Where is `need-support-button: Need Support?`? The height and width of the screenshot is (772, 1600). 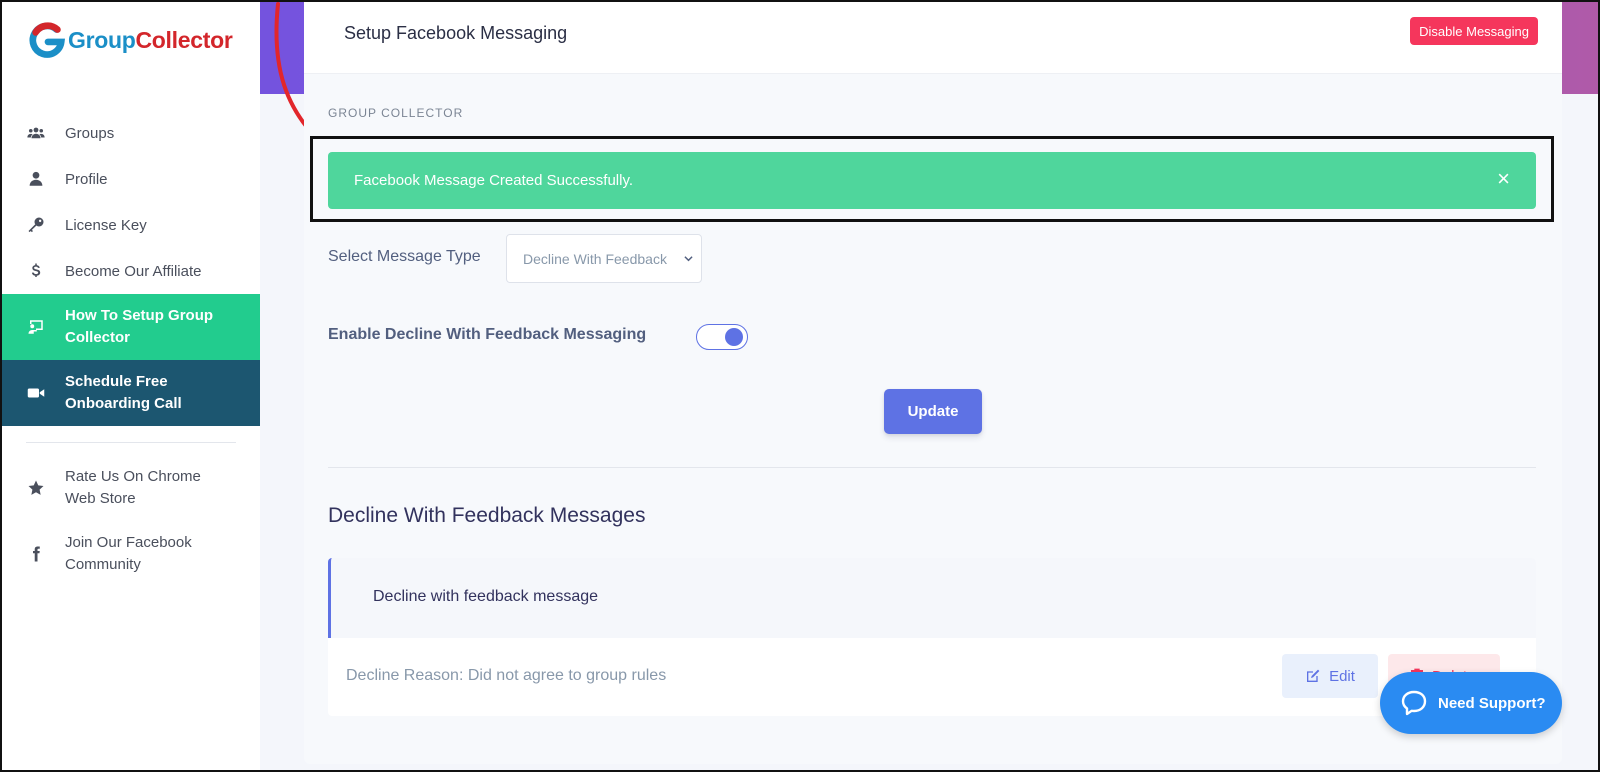 need-support-button: Need Support? is located at coordinates (1471, 703).